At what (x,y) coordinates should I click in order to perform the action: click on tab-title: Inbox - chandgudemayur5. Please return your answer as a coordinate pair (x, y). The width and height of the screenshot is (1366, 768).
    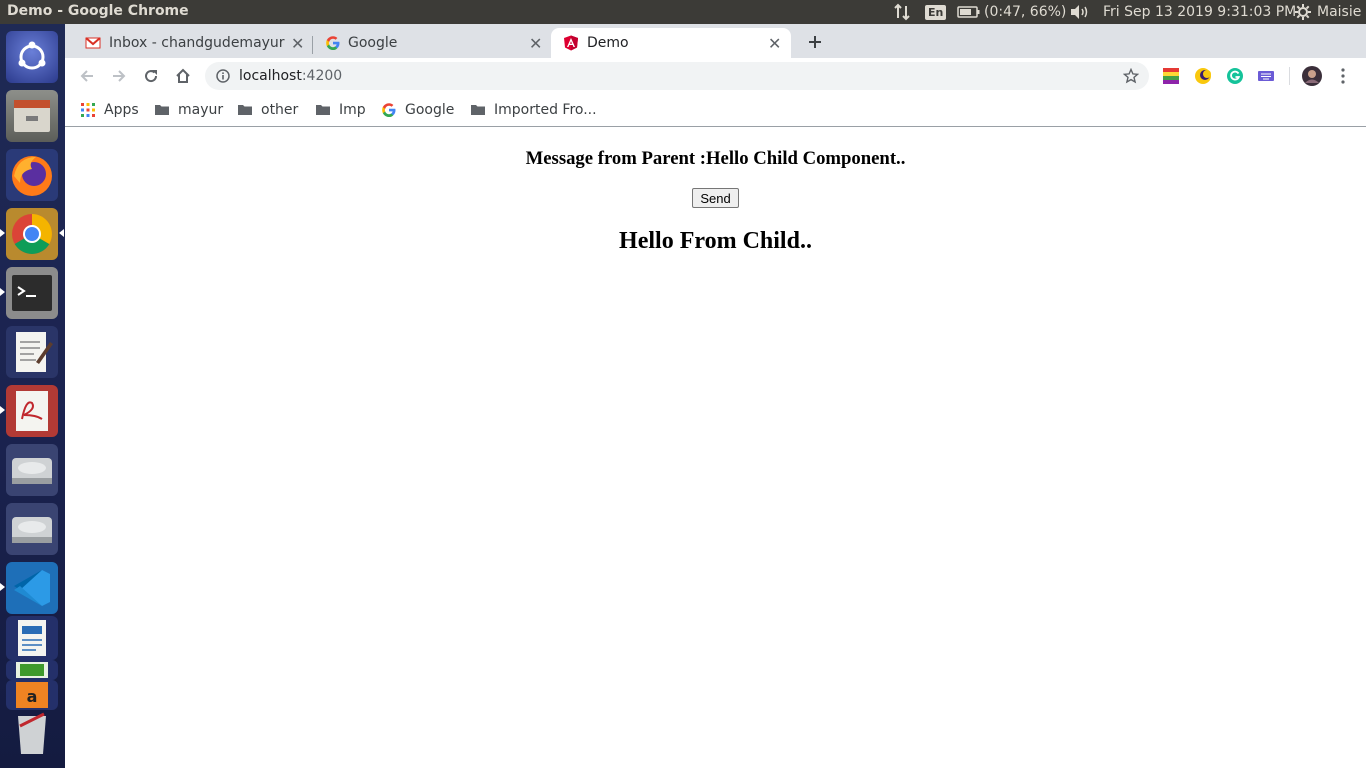
    Looking at the image, I should click on (197, 43).